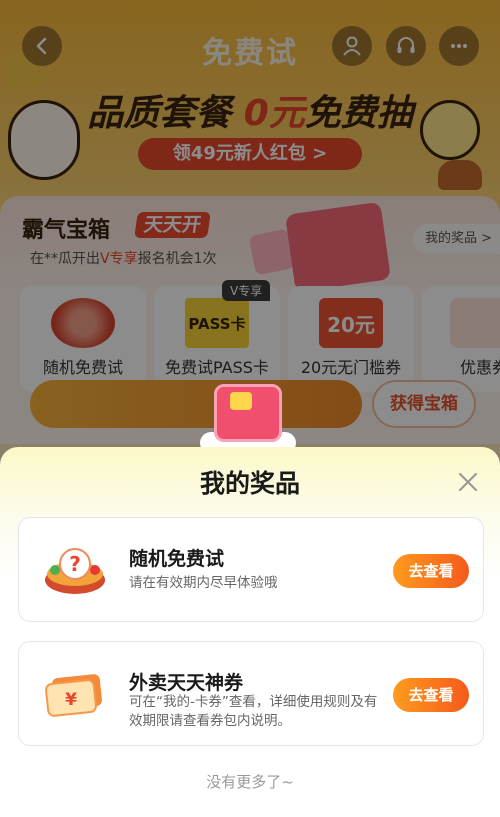 This screenshot has height=817, width=500. What do you see at coordinates (248, 418) in the screenshot?
I see `treasure-box-mascot` at bounding box center [248, 418].